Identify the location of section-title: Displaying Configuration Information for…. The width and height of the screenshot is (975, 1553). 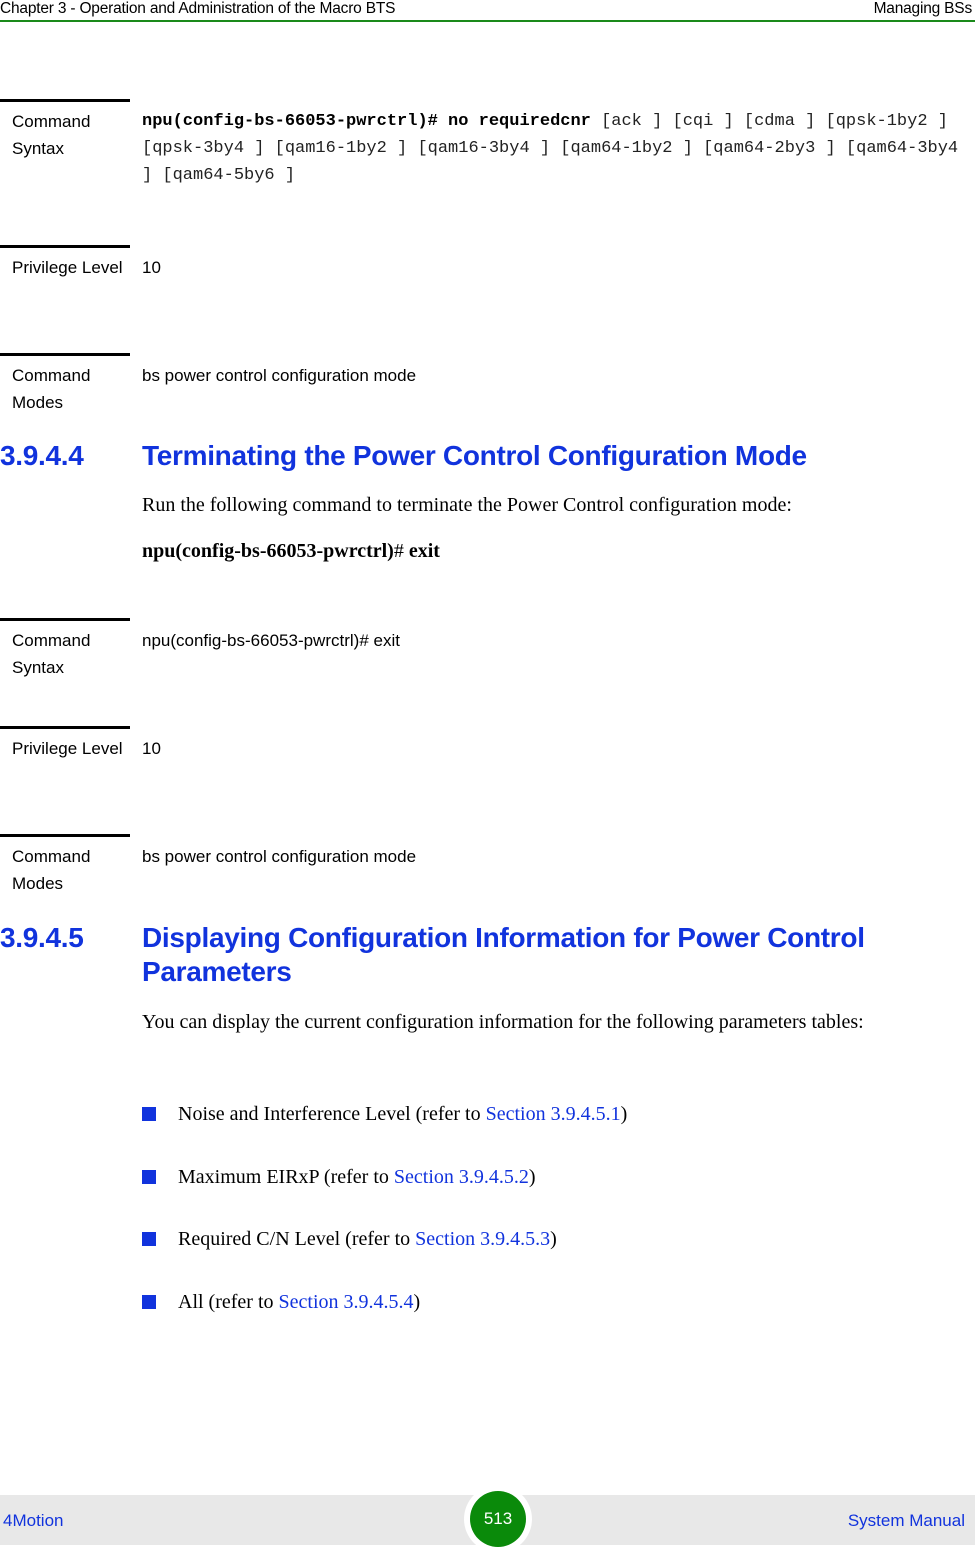
(503, 954).